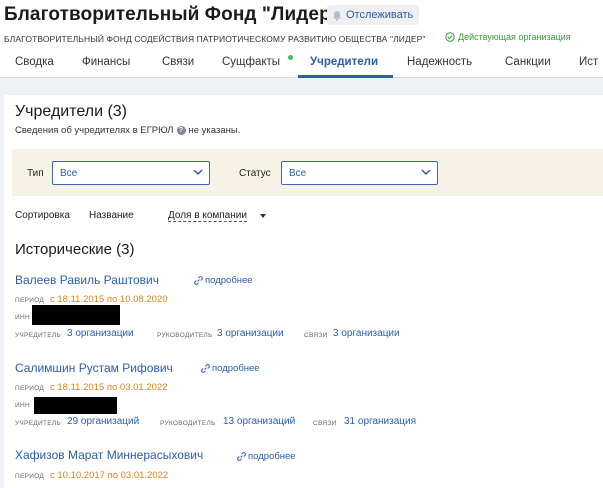  What do you see at coordinates (94, 368) in the screenshot?
I see `person-name: Салимшин Рустам Рифович` at bounding box center [94, 368].